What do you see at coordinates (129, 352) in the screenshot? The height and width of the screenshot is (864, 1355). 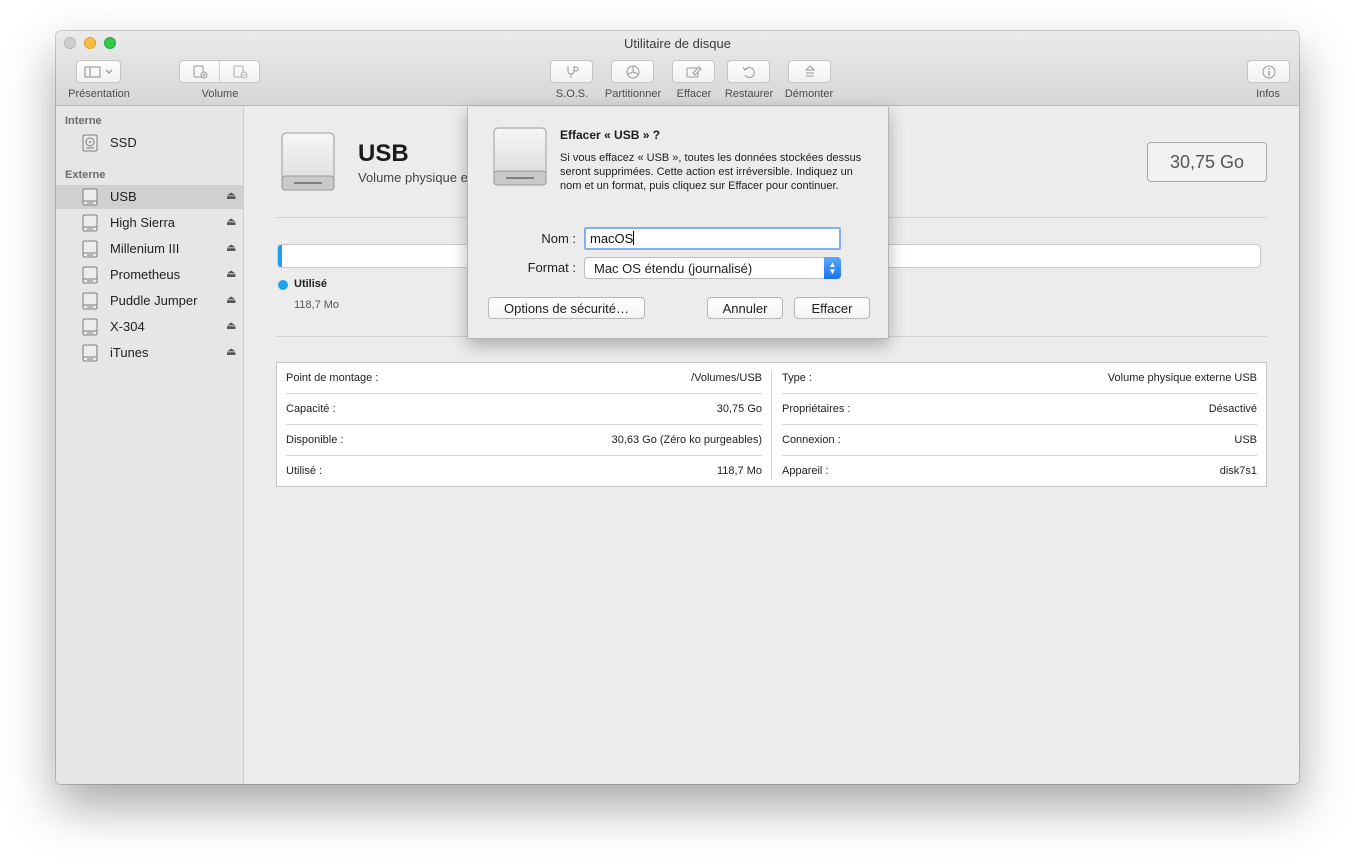 I see `sidebar-item-label: iTunes` at bounding box center [129, 352].